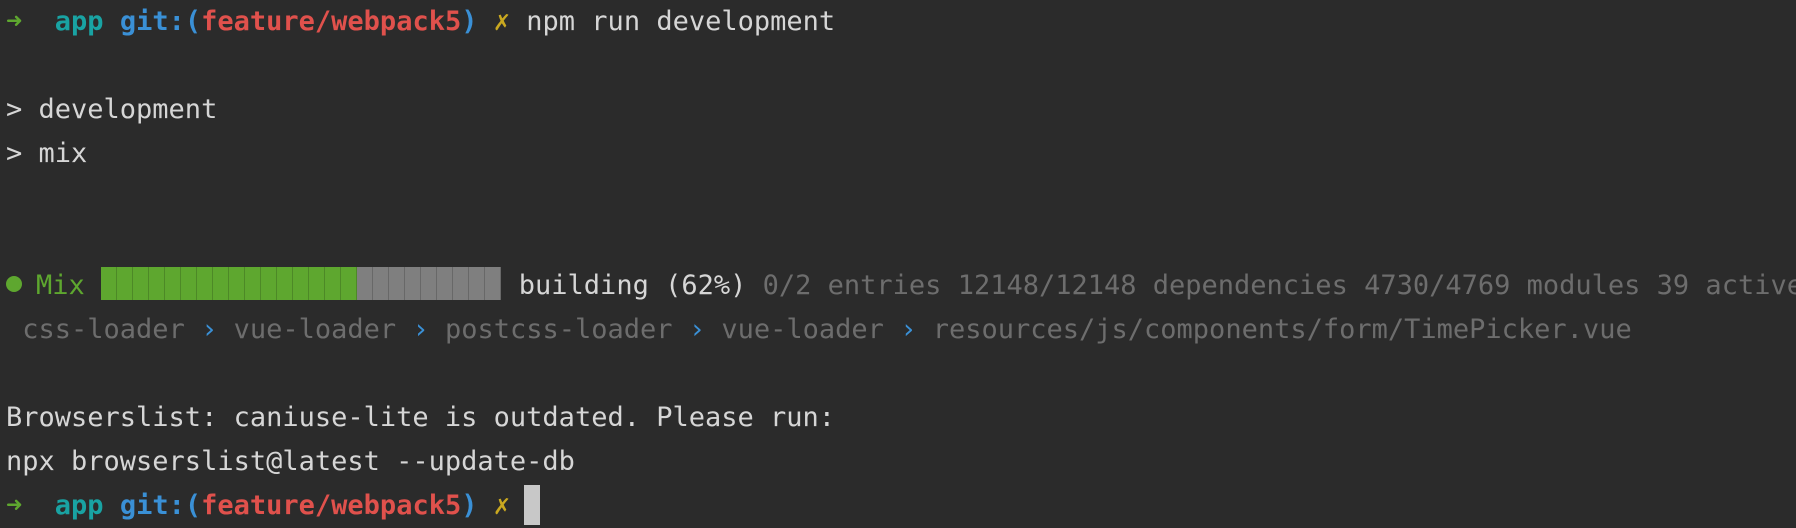 The image size is (1796, 528). Describe the element at coordinates (228, 283) in the screenshot. I see `progress-bar-fill` at that location.